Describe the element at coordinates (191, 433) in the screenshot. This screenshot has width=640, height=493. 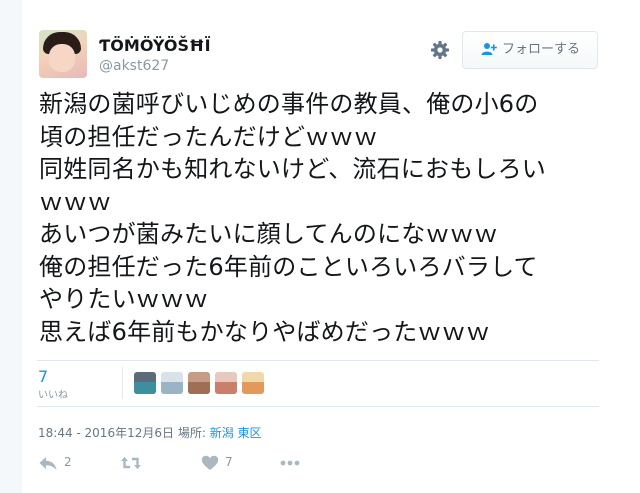
I see `location-prefix: 場所:` at that location.